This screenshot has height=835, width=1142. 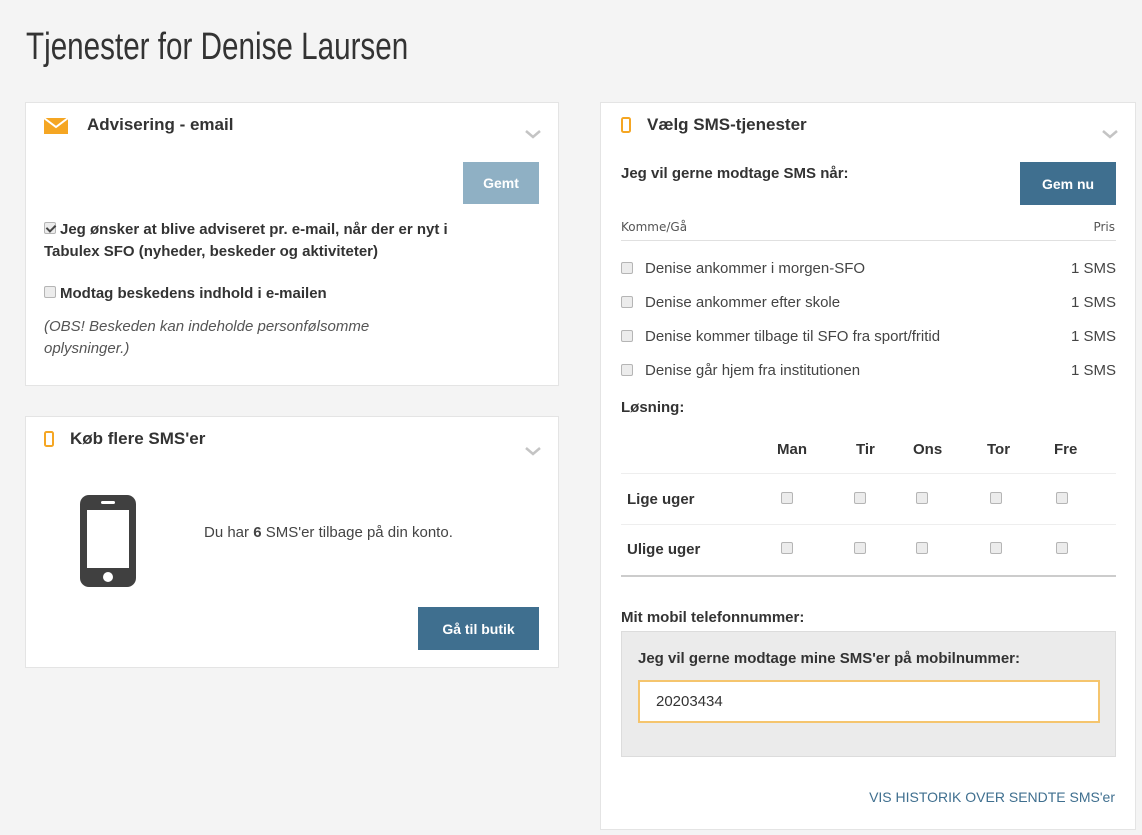 I want to click on note-line2: oplysninger.), so click(x=87, y=348).